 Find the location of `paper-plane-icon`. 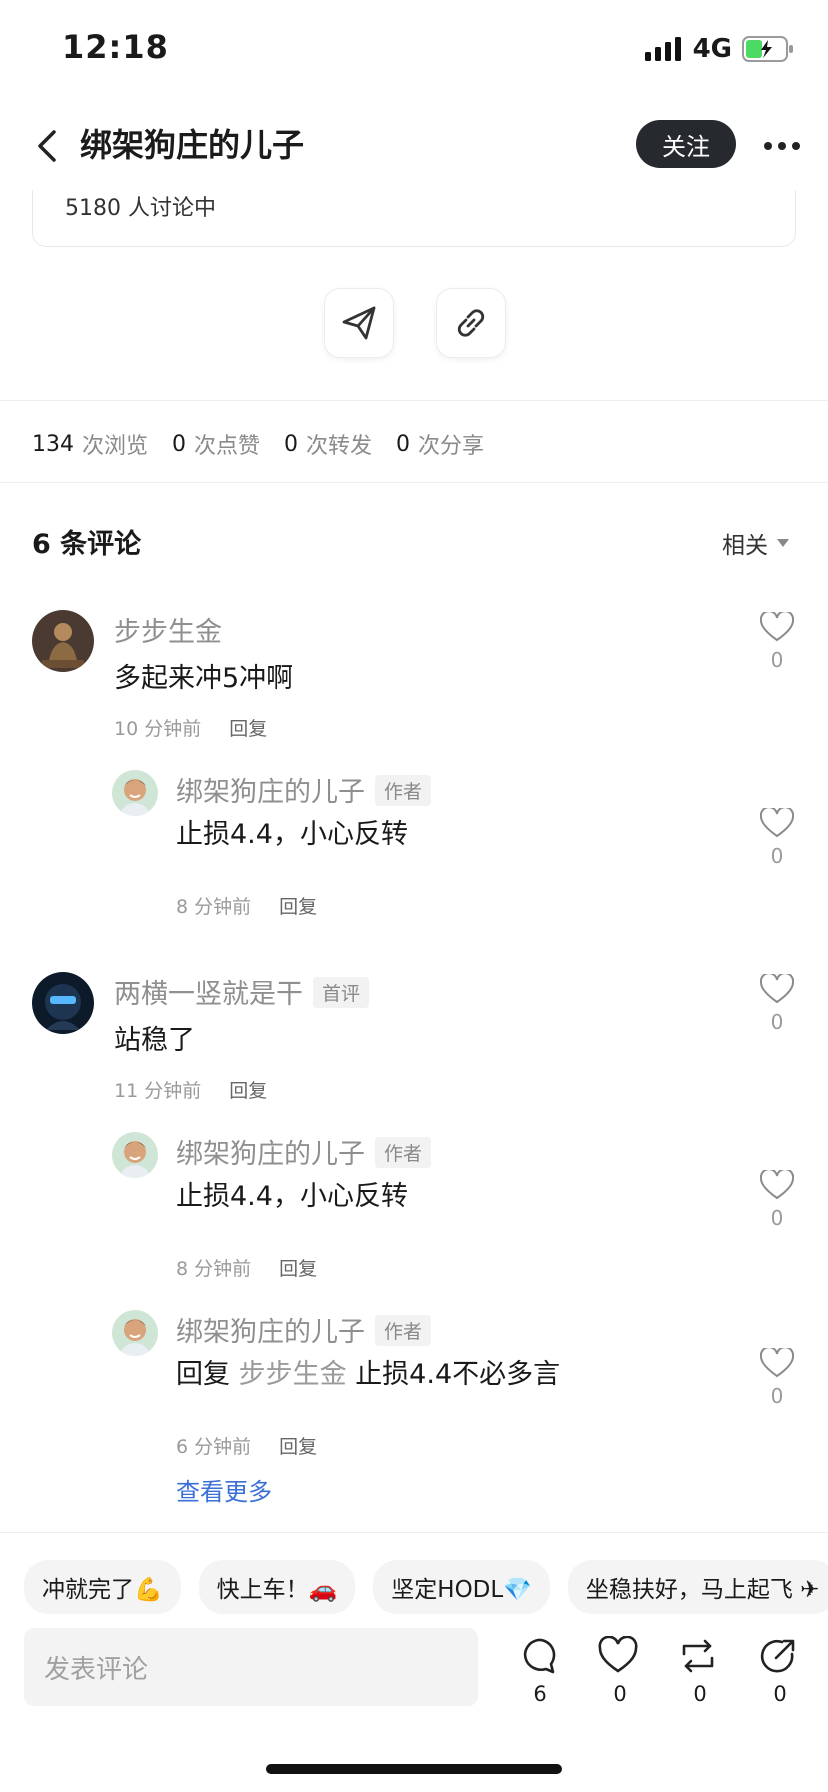

paper-plane-icon is located at coordinates (359, 323).